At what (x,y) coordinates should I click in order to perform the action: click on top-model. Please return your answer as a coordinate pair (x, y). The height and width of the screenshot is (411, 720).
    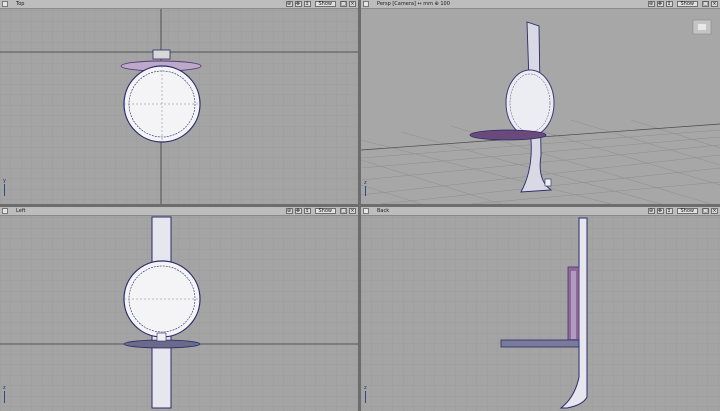
    Looking at the image, I should click on (161, 96).